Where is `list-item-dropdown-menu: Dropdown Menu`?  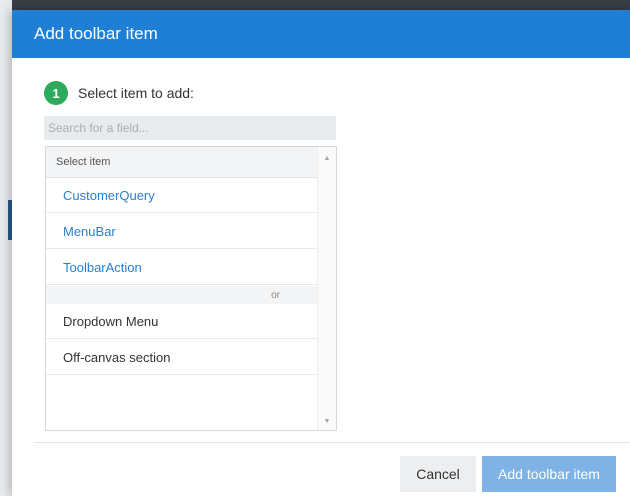
list-item-dropdown-menu: Dropdown Menu is located at coordinates (182, 321).